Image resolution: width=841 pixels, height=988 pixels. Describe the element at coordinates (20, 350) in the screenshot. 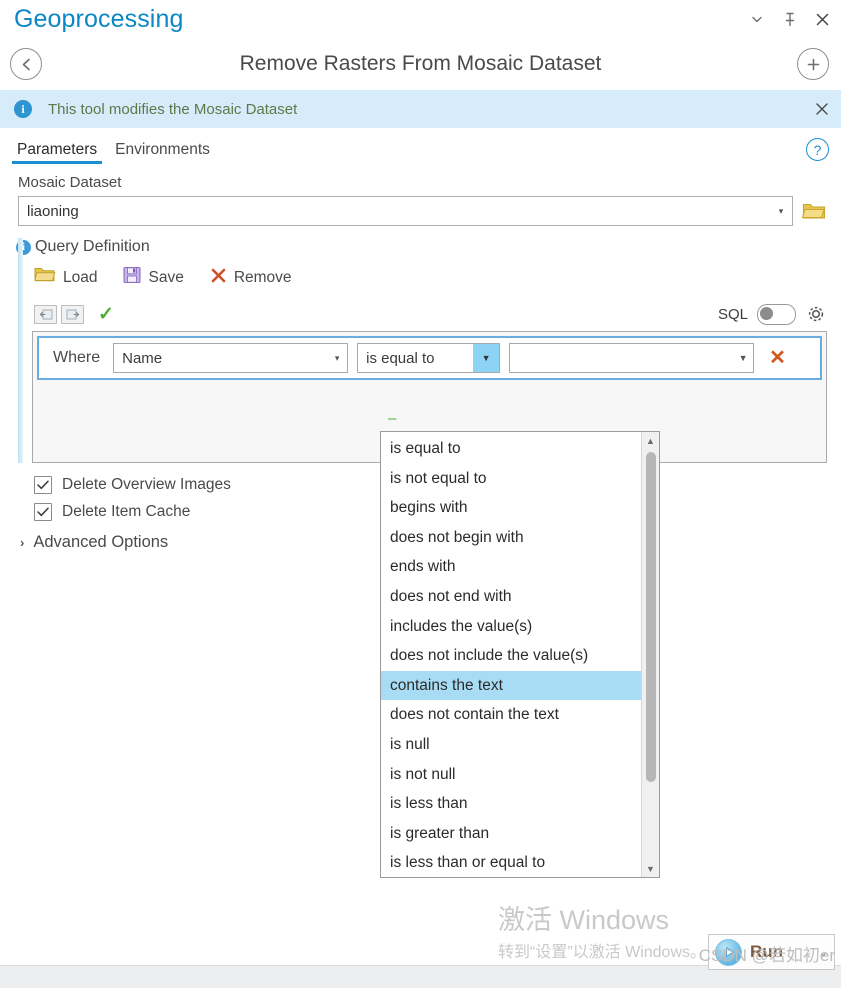

I see `query-definition-accent-stripe` at that location.